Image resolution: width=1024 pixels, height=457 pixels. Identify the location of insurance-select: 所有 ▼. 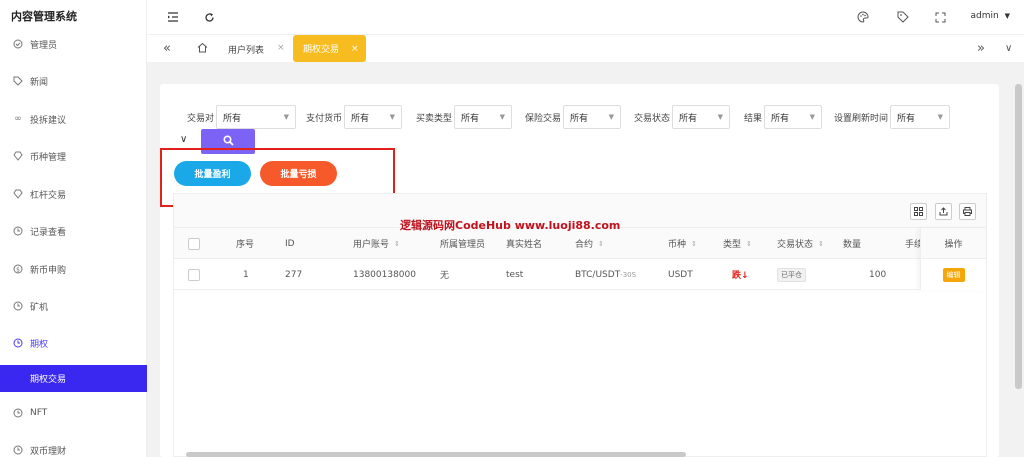
(592, 117).